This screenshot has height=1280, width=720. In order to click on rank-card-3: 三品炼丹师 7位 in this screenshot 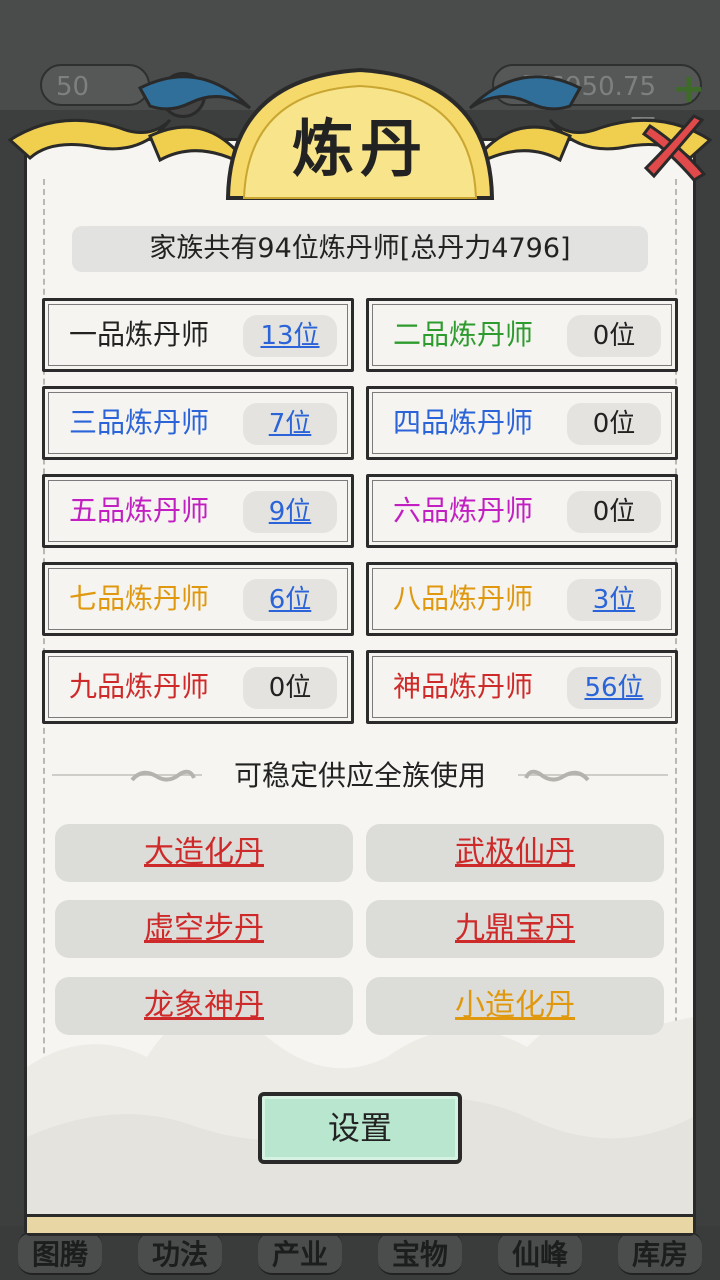, I will do `click(198, 423)`.